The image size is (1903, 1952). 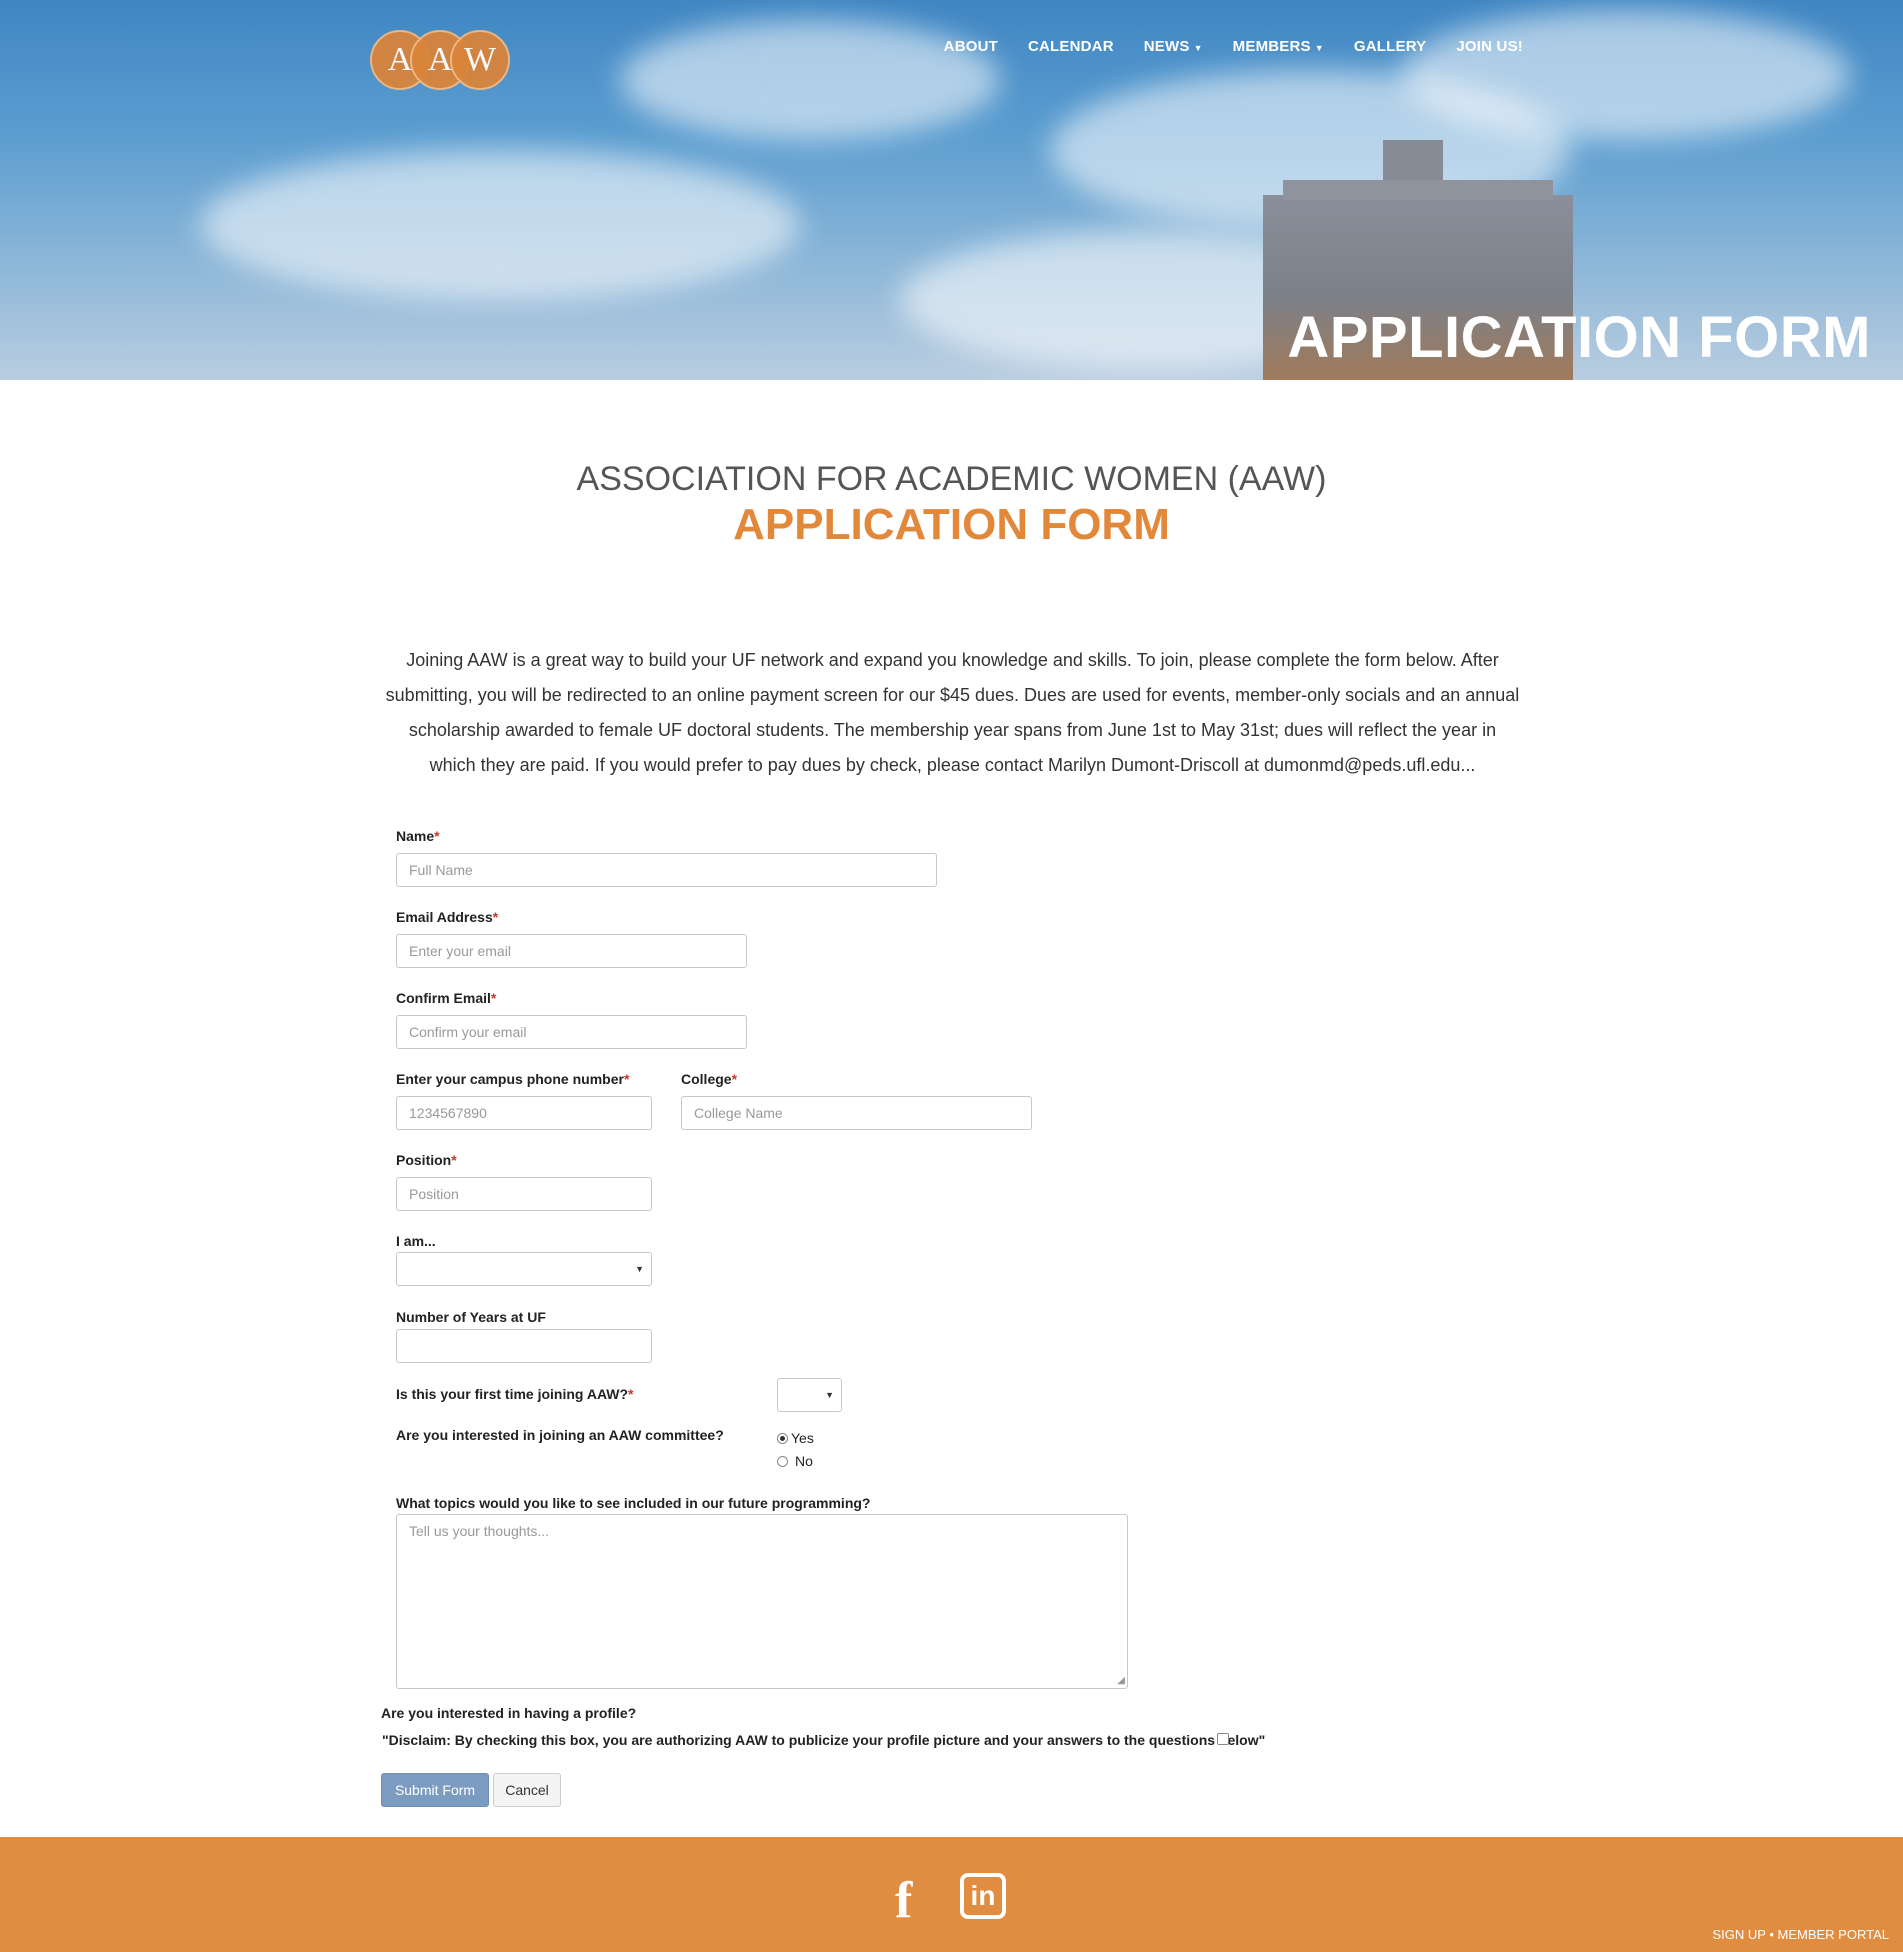 I want to click on name-label-text: Name, so click(x=415, y=836).